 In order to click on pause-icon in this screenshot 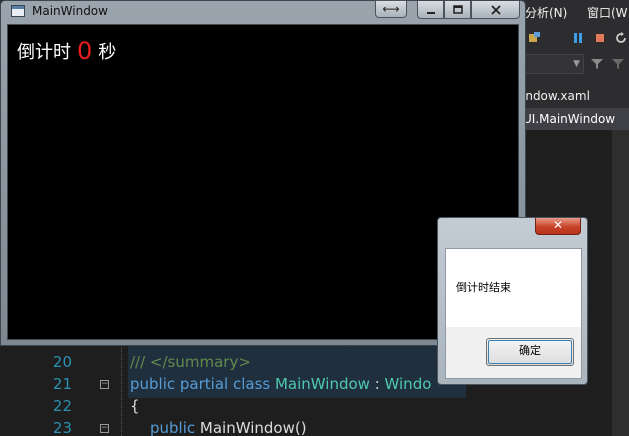, I will do `click(578, 38)`.